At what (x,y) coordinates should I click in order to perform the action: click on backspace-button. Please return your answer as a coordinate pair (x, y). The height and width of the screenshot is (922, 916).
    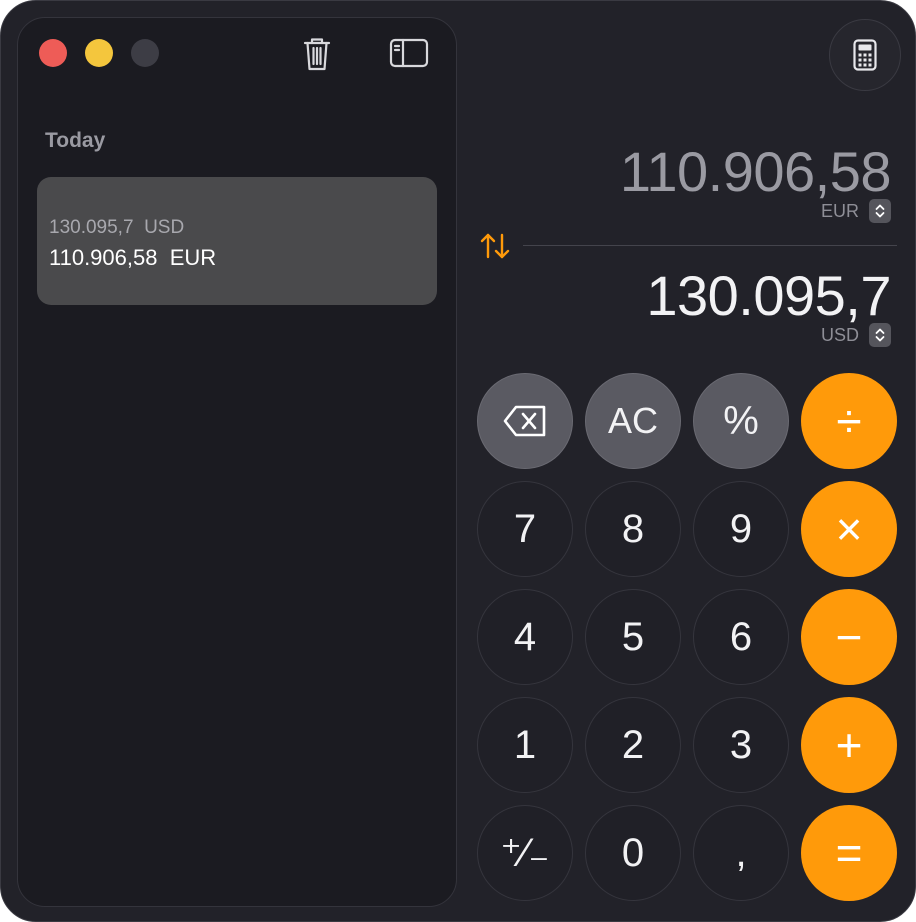
    Looking at the image, I should click on (525, 421).